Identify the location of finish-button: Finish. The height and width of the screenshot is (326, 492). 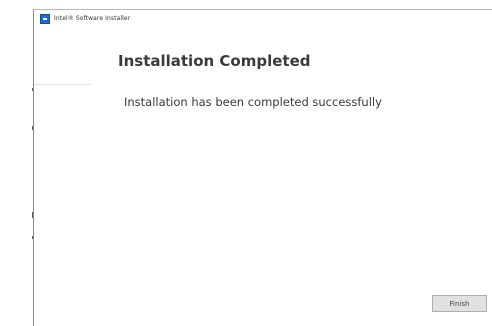
(459, 303).